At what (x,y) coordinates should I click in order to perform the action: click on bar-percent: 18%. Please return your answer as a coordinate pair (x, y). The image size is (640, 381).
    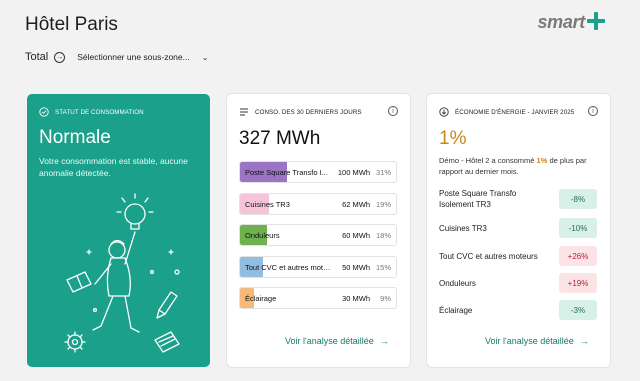
    Looking at the image, I should click on (383, 235).